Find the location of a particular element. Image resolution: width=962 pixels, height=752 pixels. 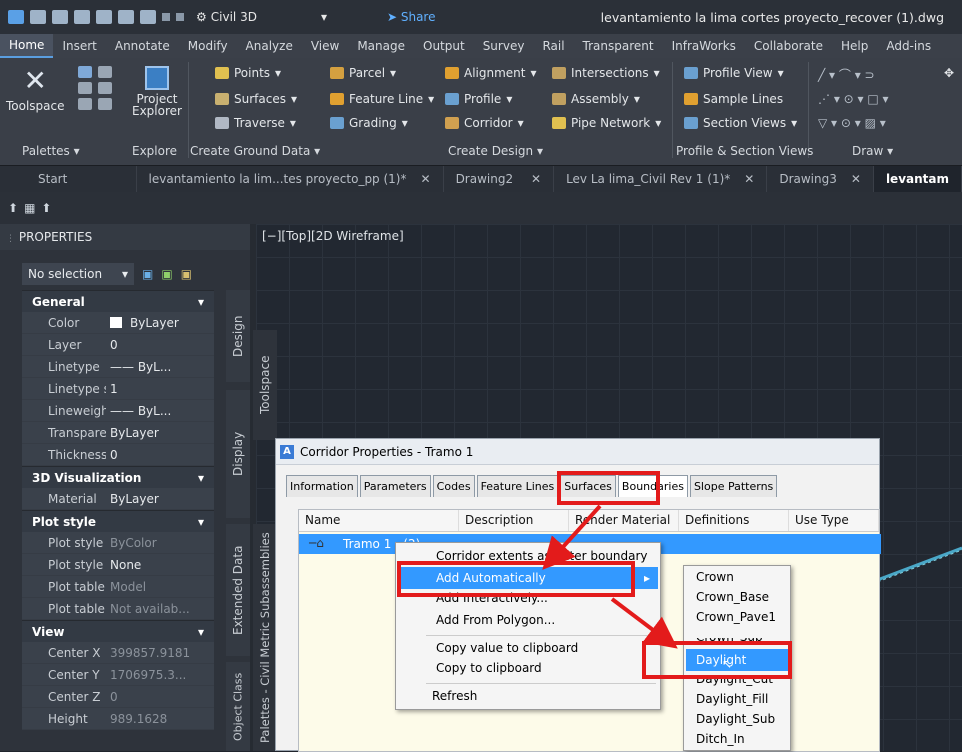

arrow-to-add-automatically is located at coordinates (572, 537).